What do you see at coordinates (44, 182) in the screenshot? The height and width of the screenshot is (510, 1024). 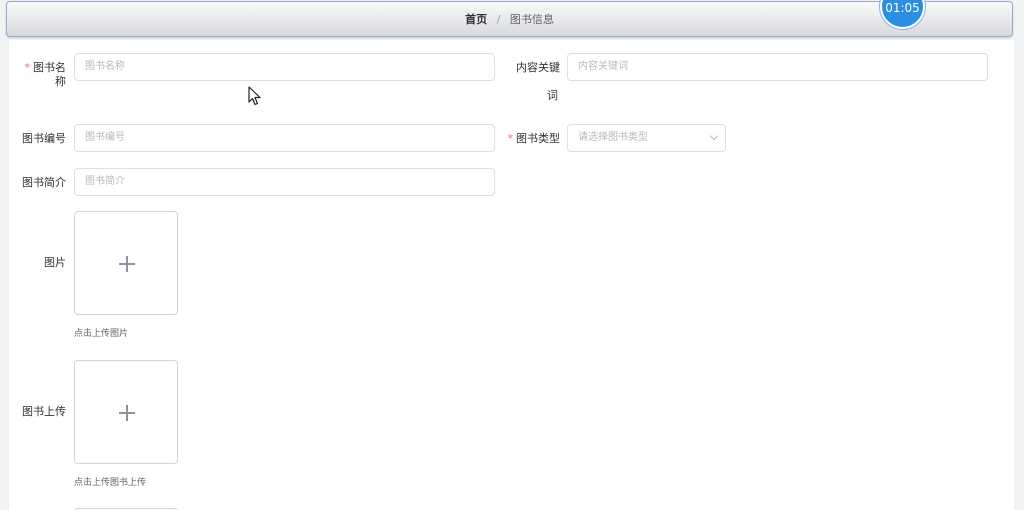 I see `book-intro-label: 图书简介` at bounding box center [44, 182].